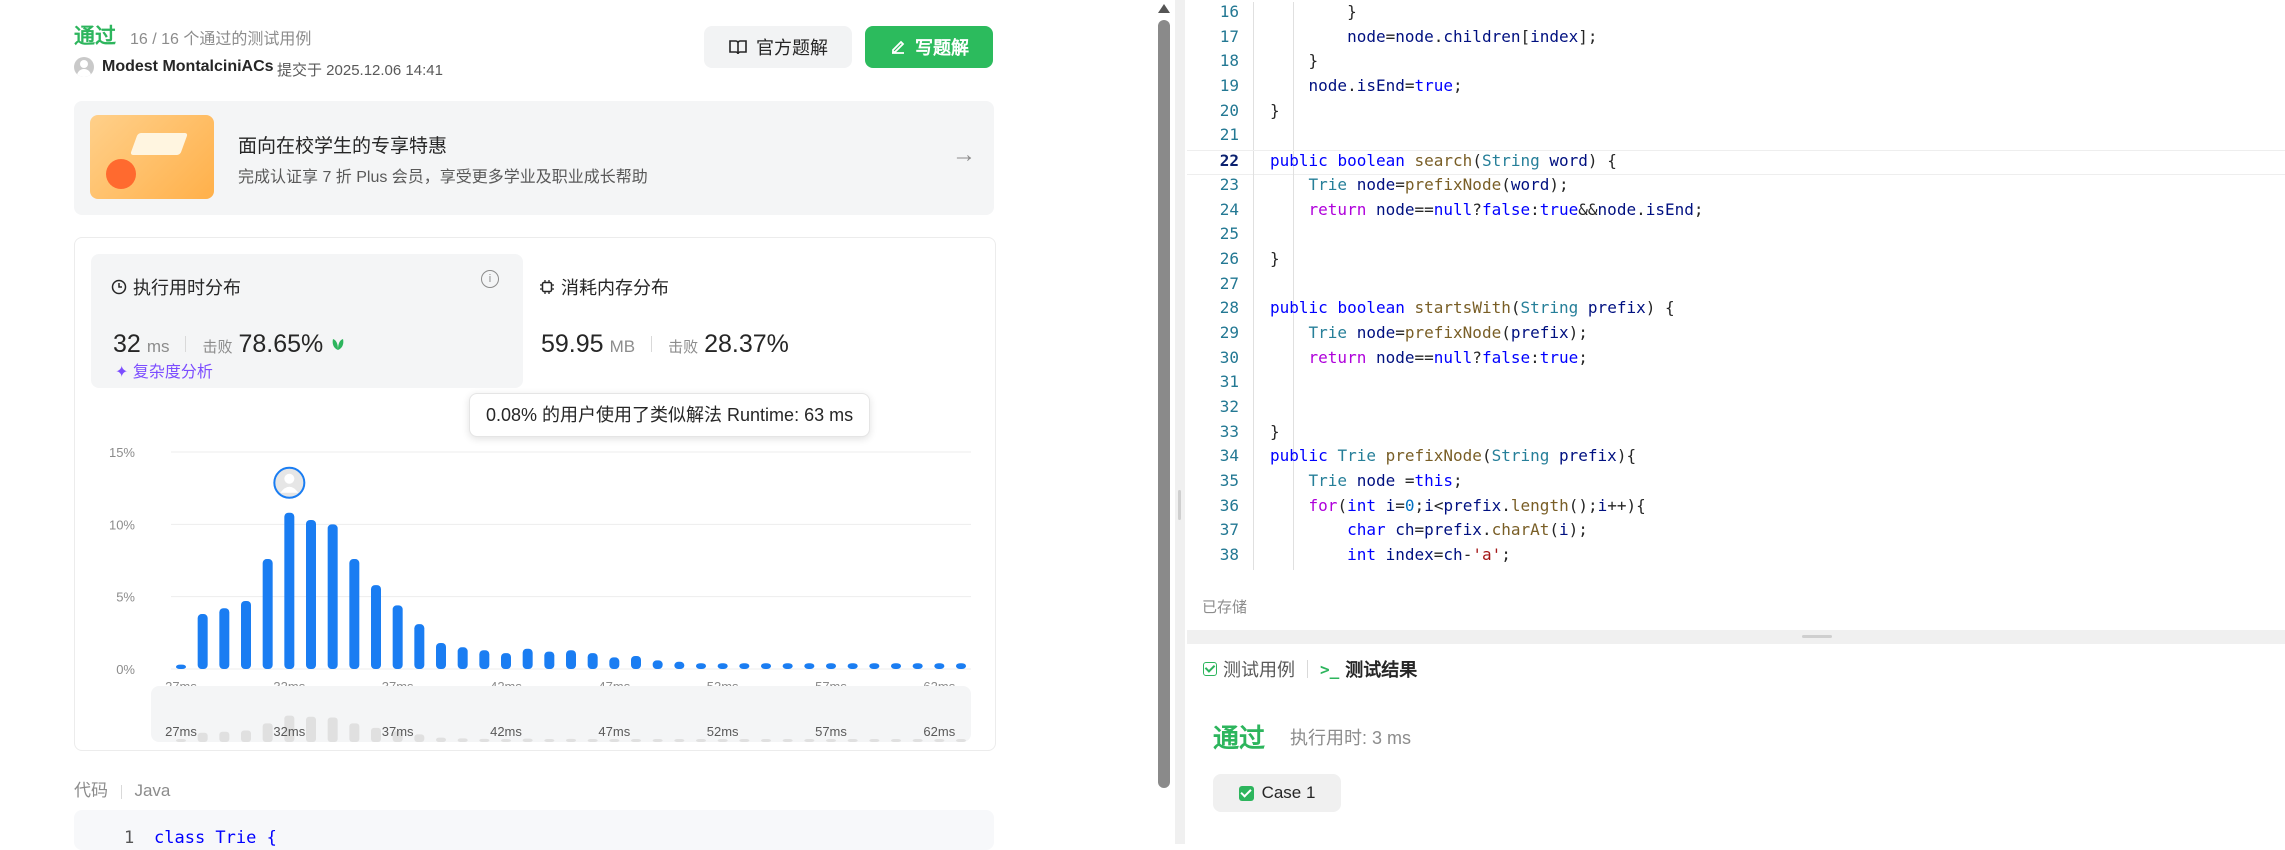  Describe the element at coordinates (1229, 11) in the screenshot. I see `line-number: 16` at that location.